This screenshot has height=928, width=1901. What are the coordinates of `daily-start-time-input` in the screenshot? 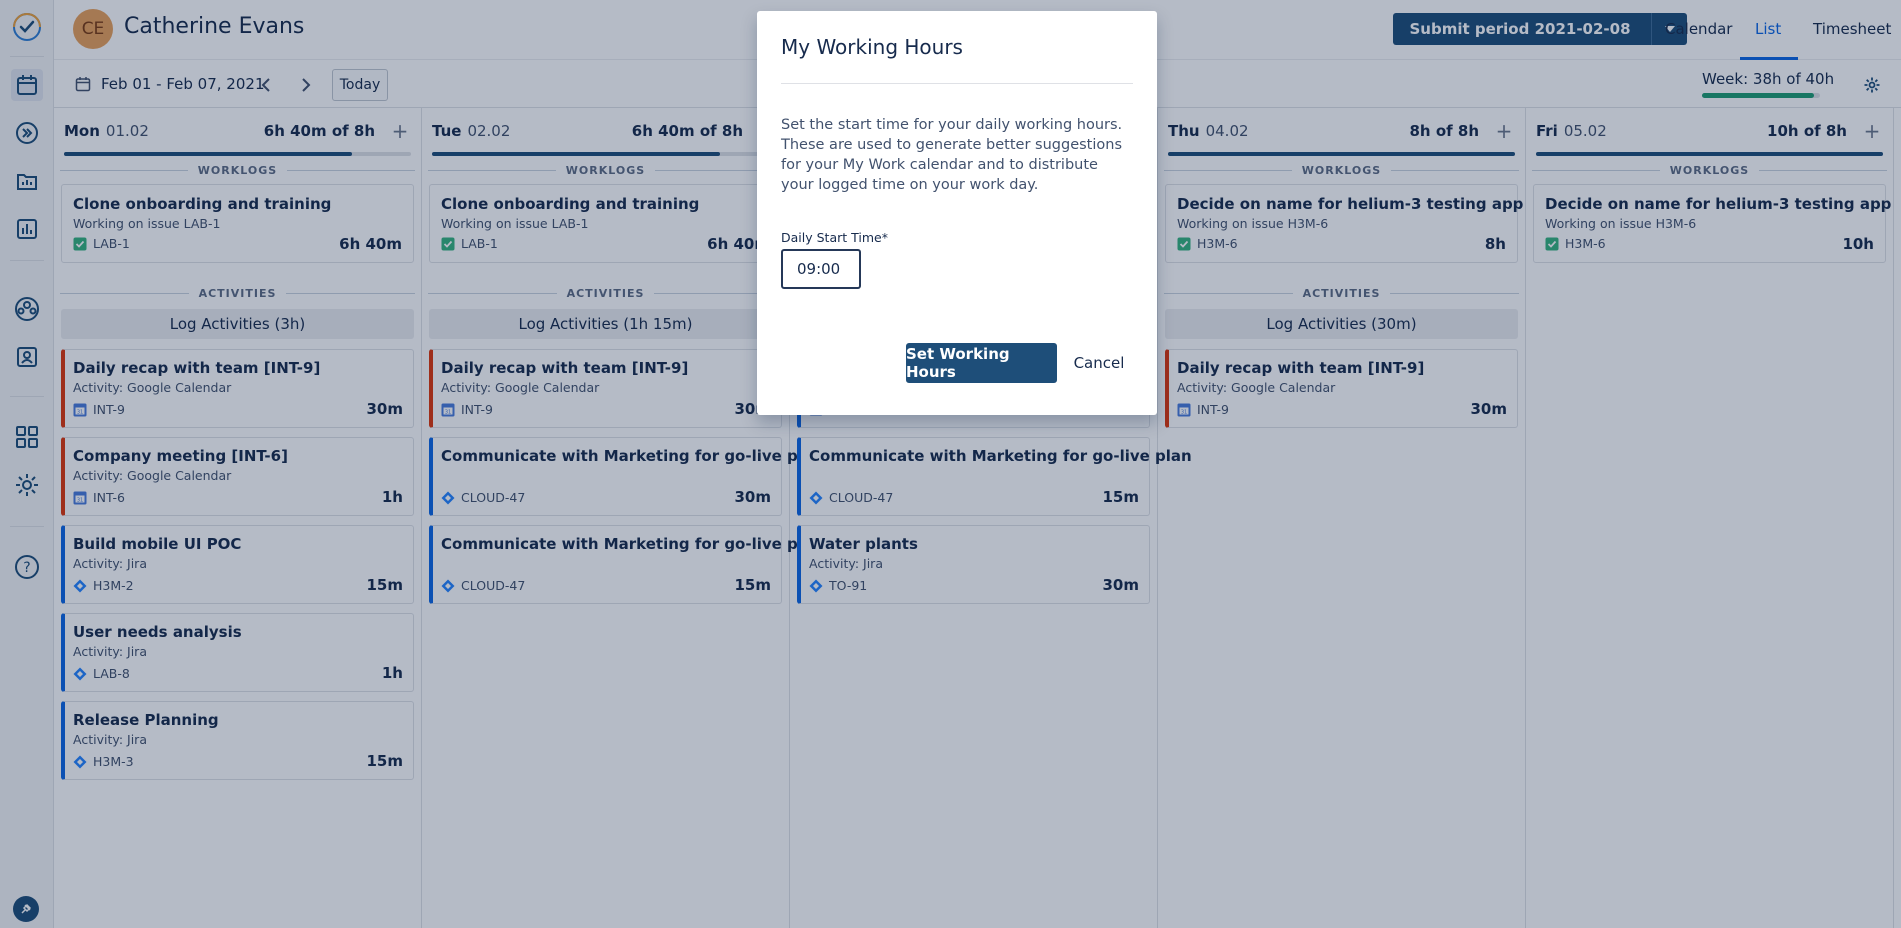 It's located at (821, 269).